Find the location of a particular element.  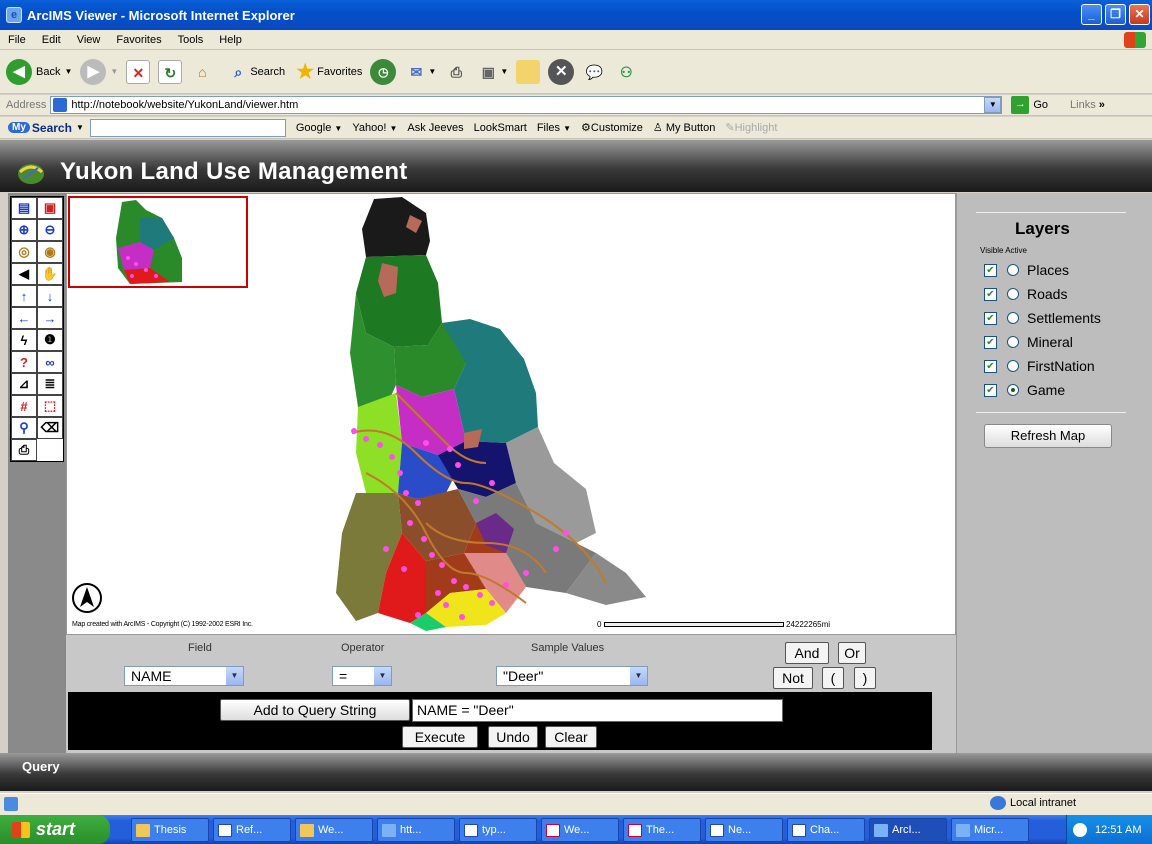

not-button: Not is located at coordinates (793, 678).